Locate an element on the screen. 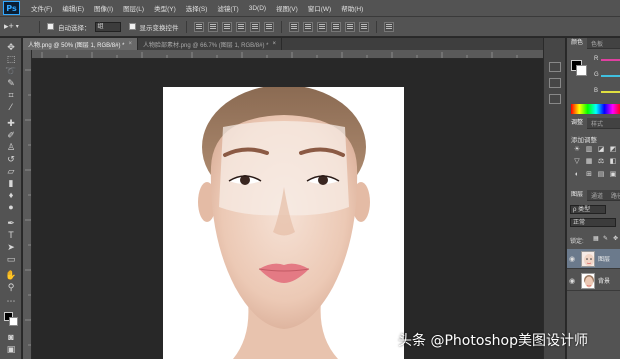 Image resolution: width=620 pixels, height=359 pixels. align-right-button is located at coordinates (268, 26).